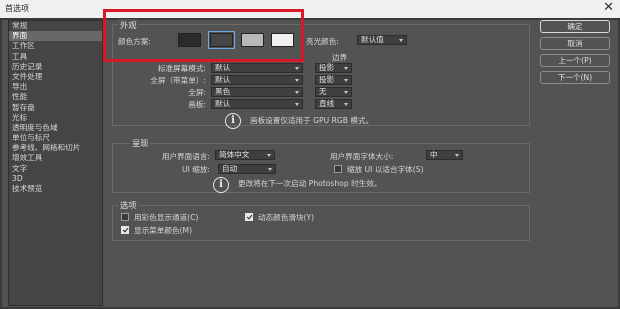  What do you see at coordinates (575, 43) in the screenshot?
I see `cancel-button: 取消` at bounding box center [575, 43].